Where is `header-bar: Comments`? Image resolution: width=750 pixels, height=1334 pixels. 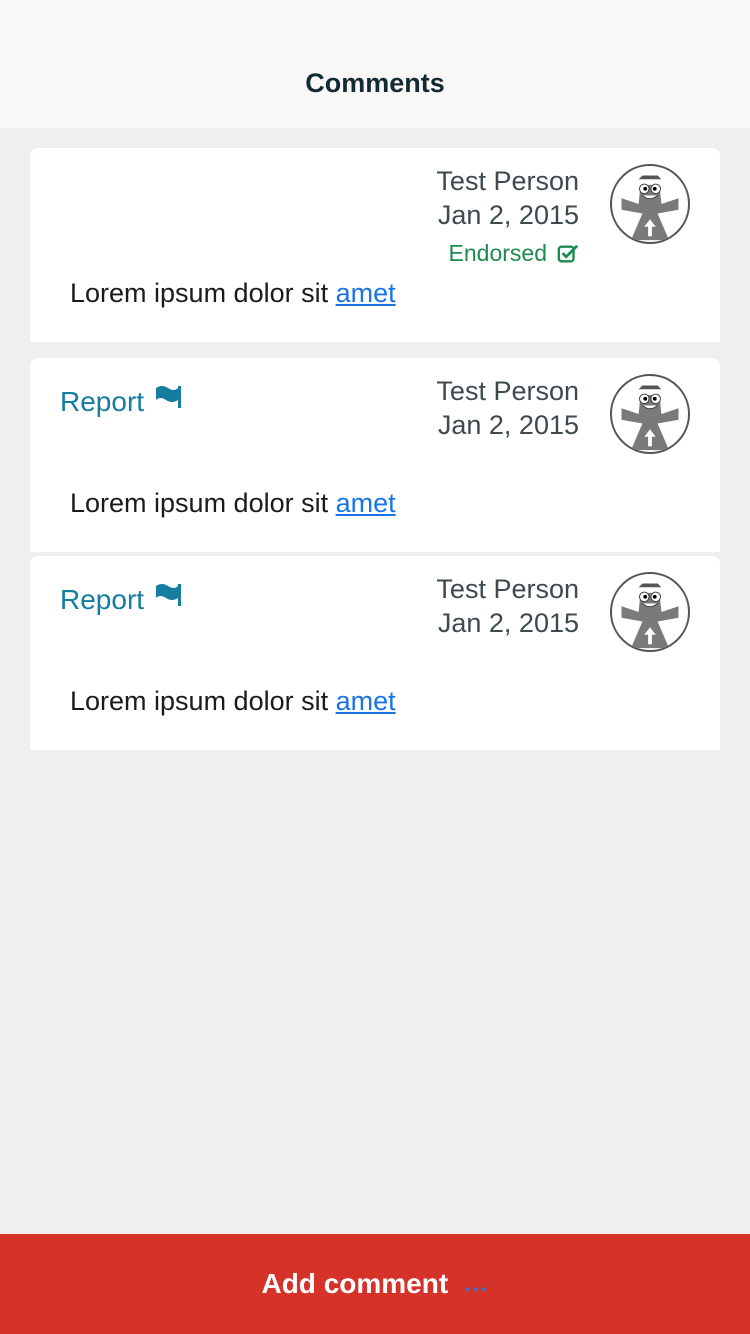
header-bar: Comments is located at coordinates (375, 64).